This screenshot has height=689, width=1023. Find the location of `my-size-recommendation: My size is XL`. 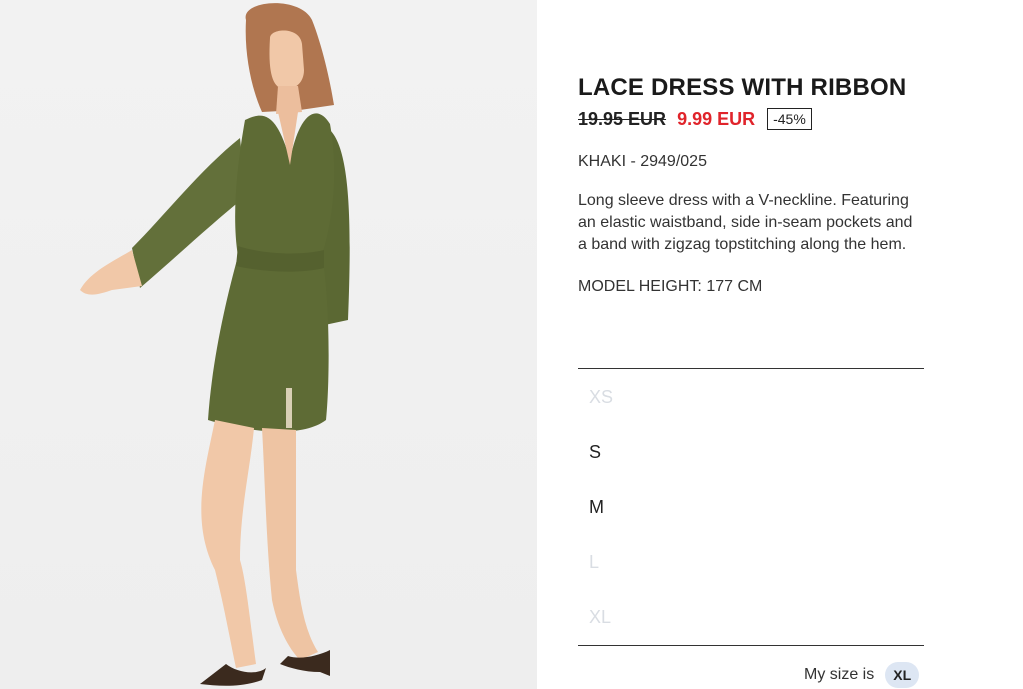

my-size-recommendation: My size is XL is located at coordinates (862, 675).